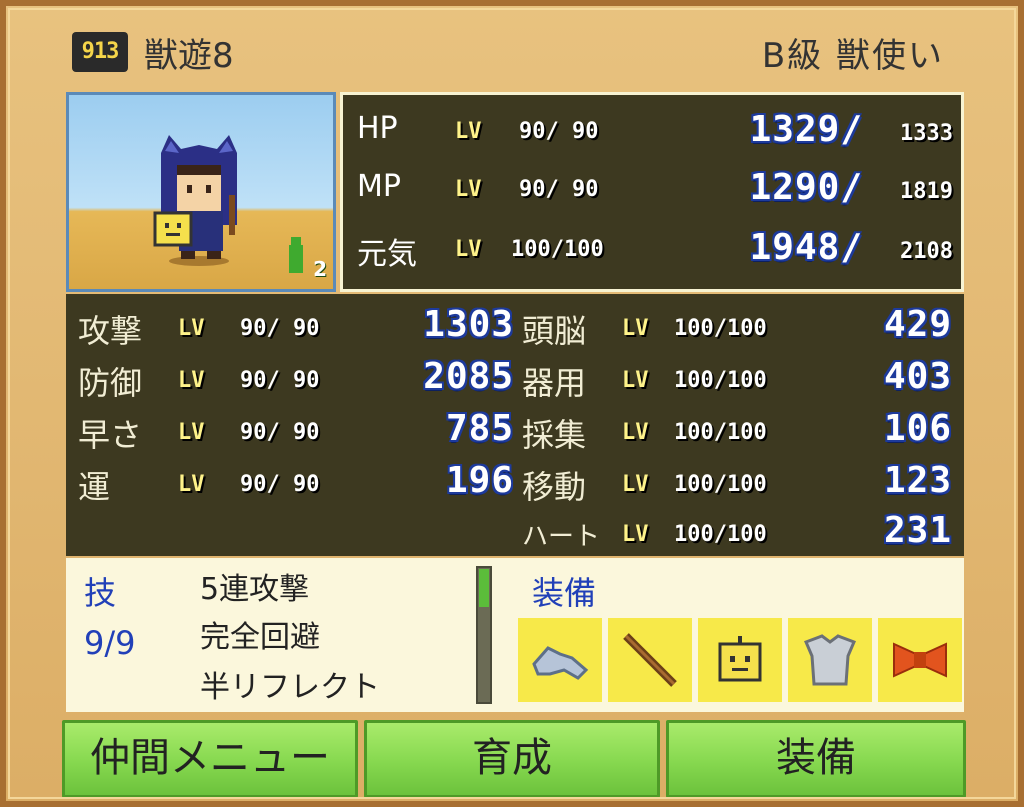 The image size is (1024, 807). I want to click on equipment-heading: 装備, so click(564, 593).